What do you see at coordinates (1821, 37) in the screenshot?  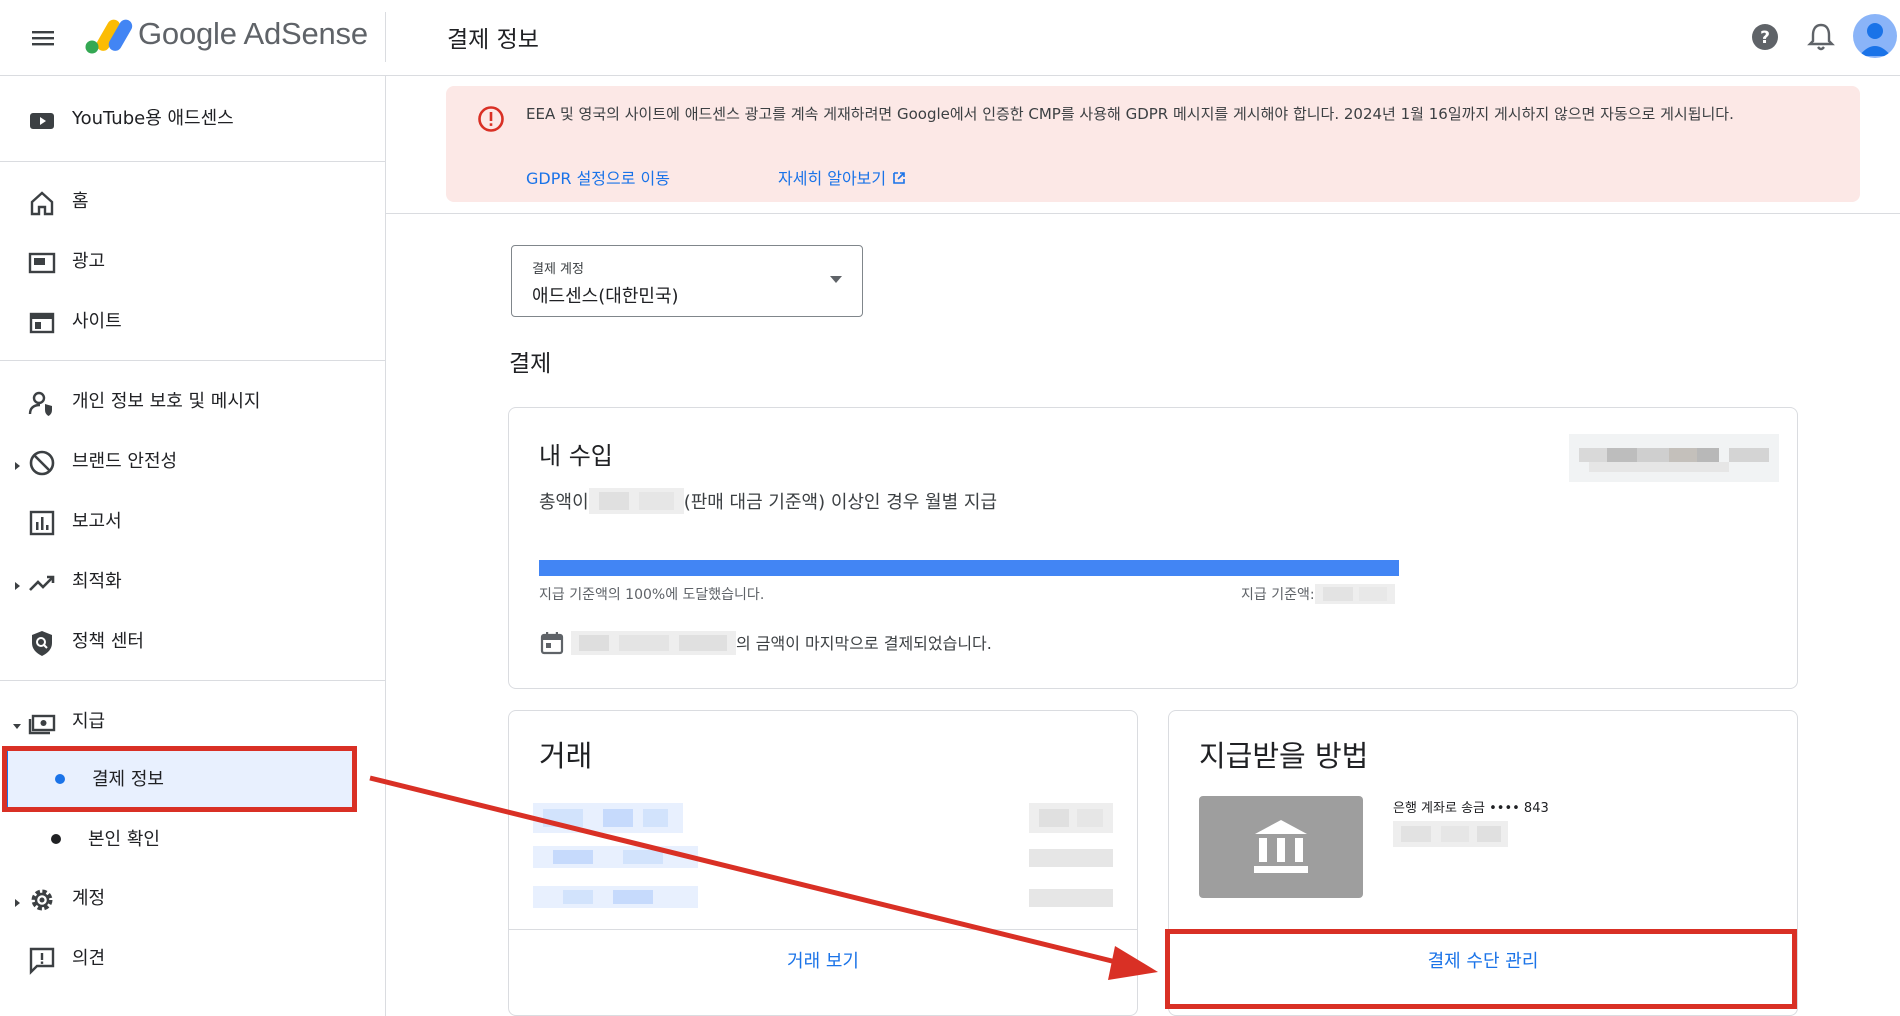 I see `notifications-bell-icon` at bounding box center [1821, 37].